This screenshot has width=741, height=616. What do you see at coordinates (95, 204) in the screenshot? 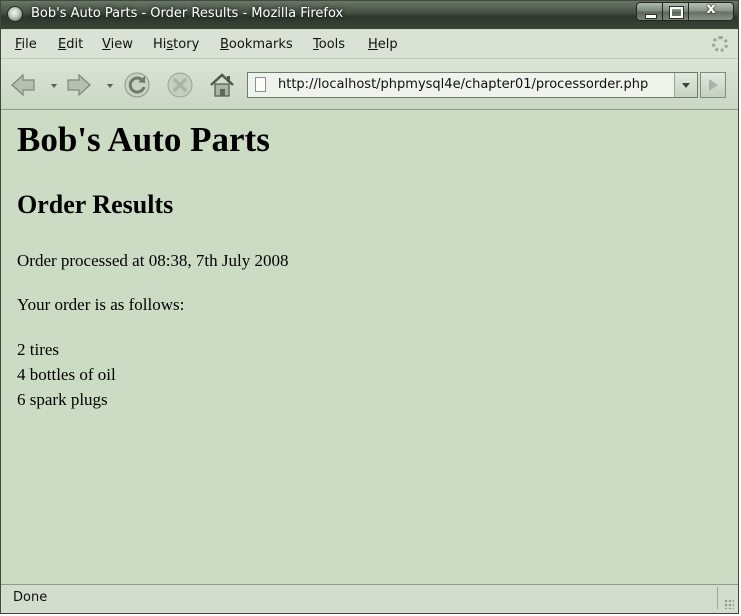
I see `page-subtitle: Order Results` at bounding box center [95, 204].